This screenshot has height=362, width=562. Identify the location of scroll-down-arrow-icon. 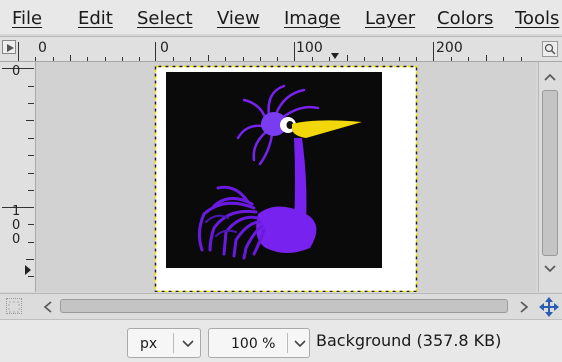
(550, 269).